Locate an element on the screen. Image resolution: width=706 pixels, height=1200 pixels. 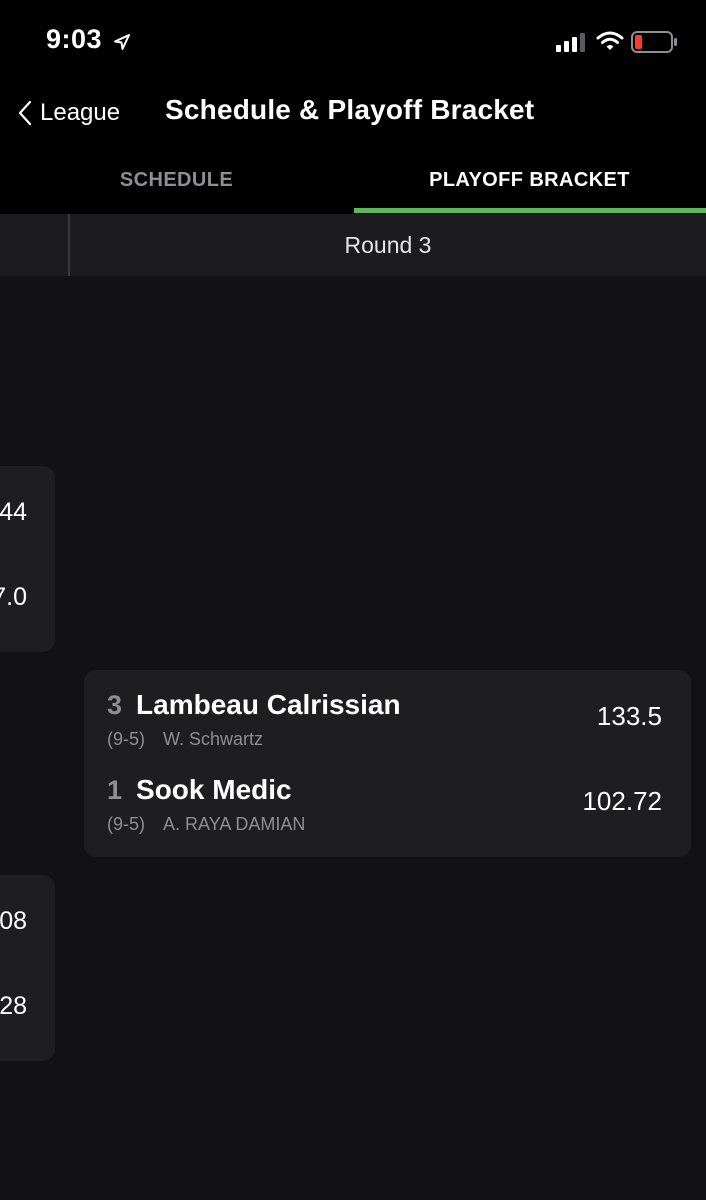
team-owner: W. Schwartz is located at coordinates (213, 739).